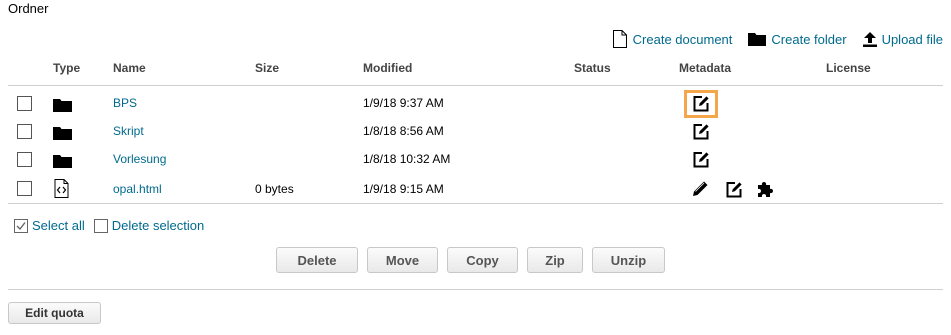  What do you see at coordinates (137, 189) in the screenshot?
I see `file-name-link: opal.html` at bounding box center [137, 189].